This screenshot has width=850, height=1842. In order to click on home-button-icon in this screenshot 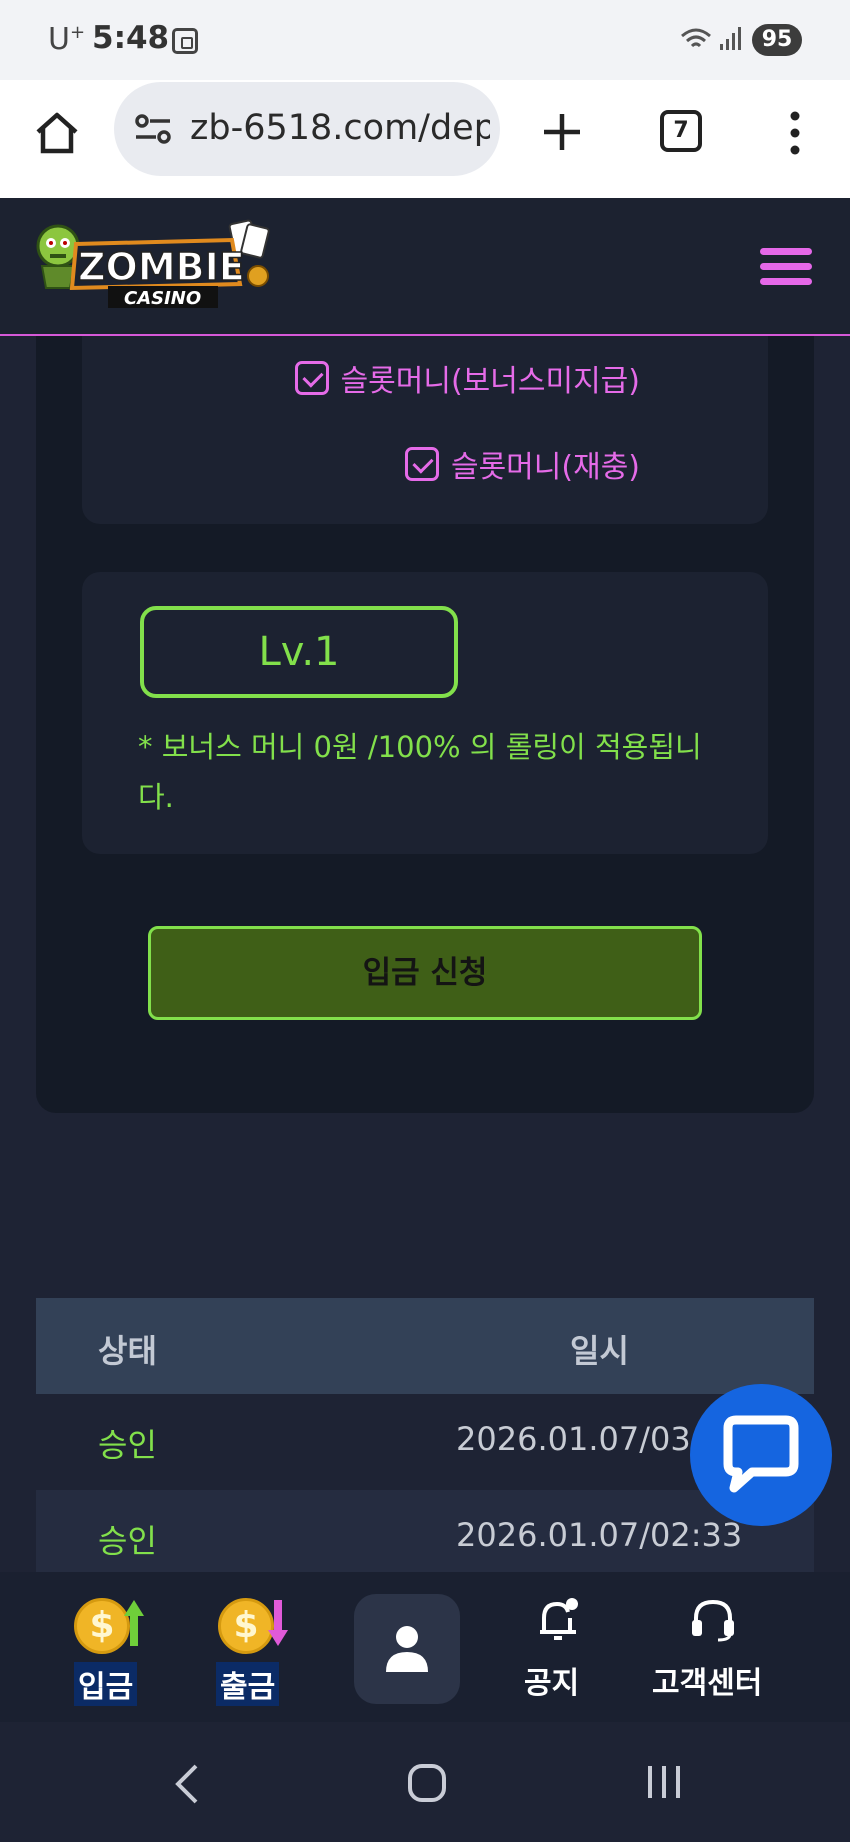, I will do `click(427, 1783)`.